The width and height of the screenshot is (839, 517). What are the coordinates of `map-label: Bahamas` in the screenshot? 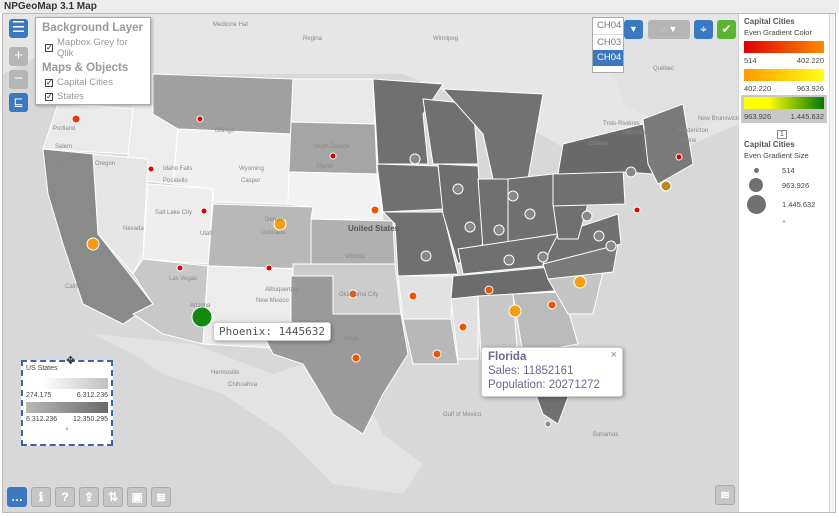 It's located at (606, 435).